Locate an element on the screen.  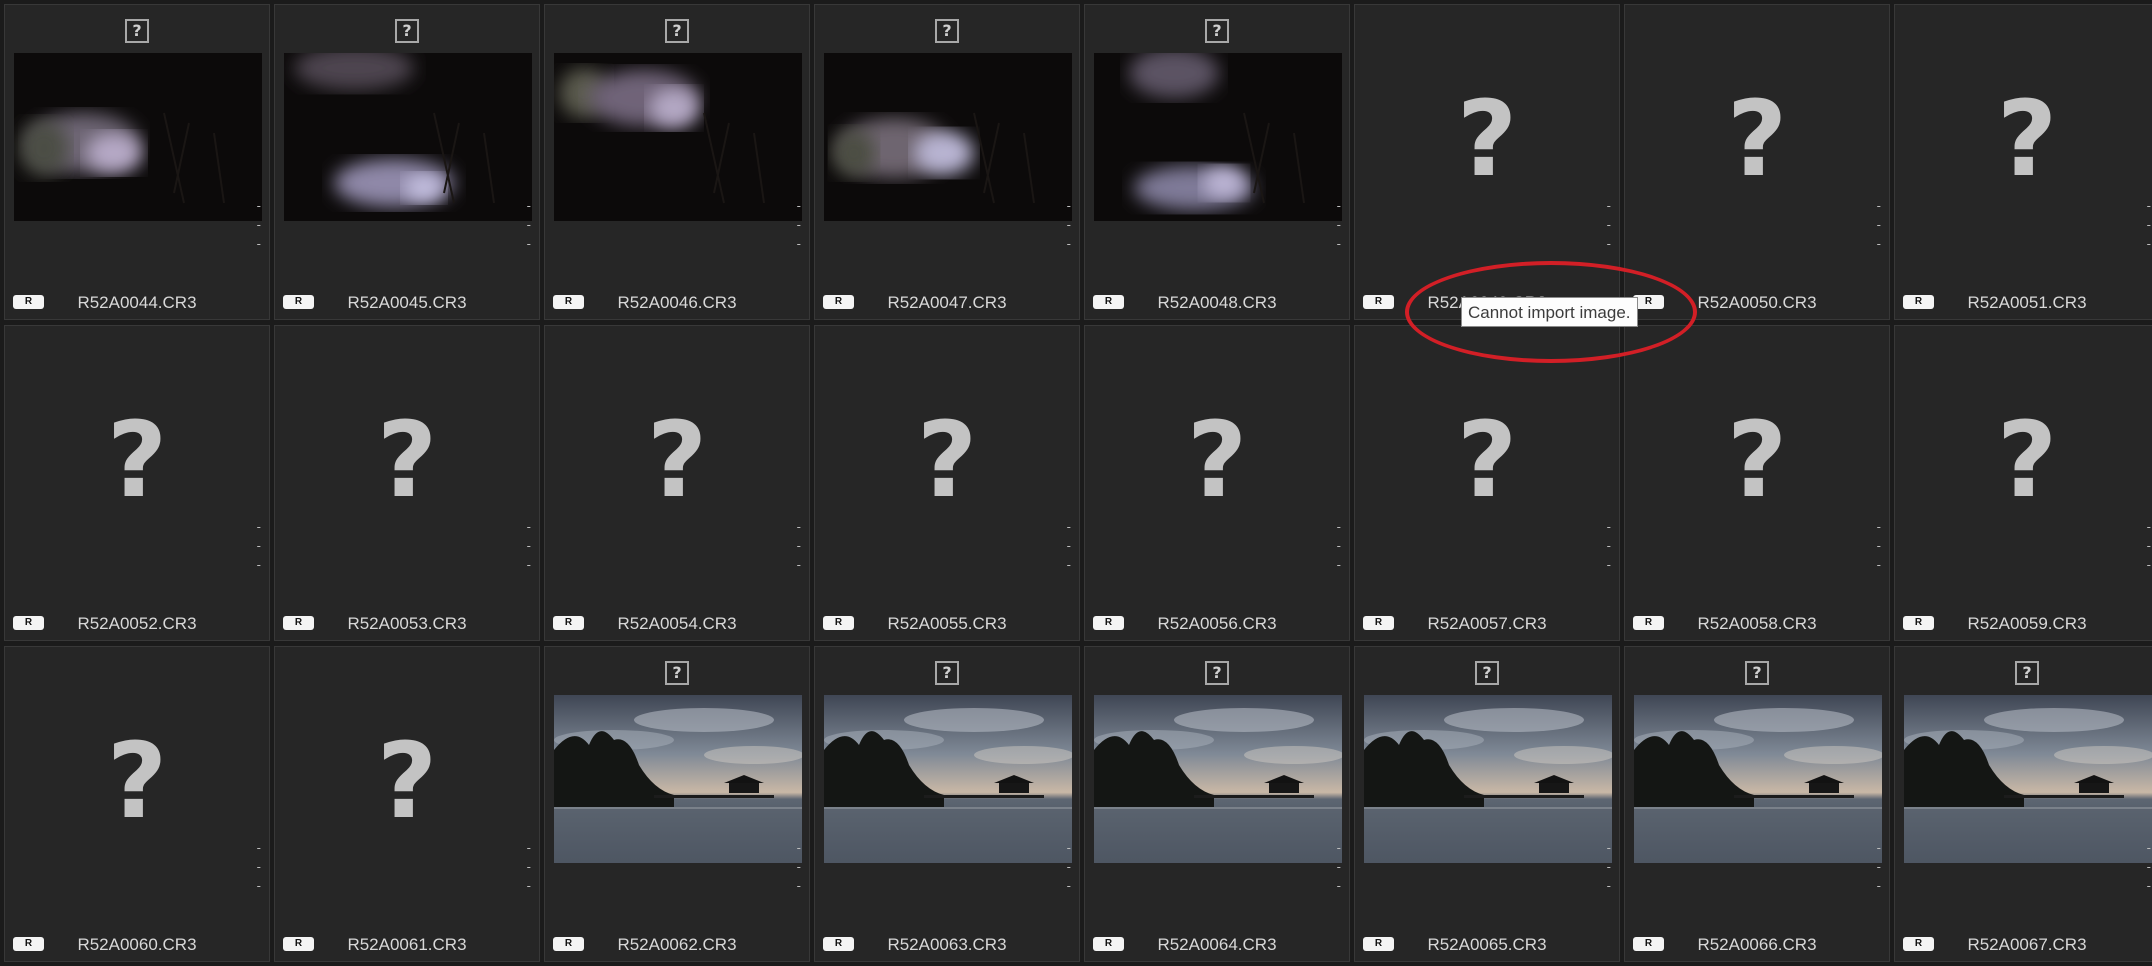
thumbnail-tile: ? - - - R R52A0045.CR3 is located at coordinates (407, 162).